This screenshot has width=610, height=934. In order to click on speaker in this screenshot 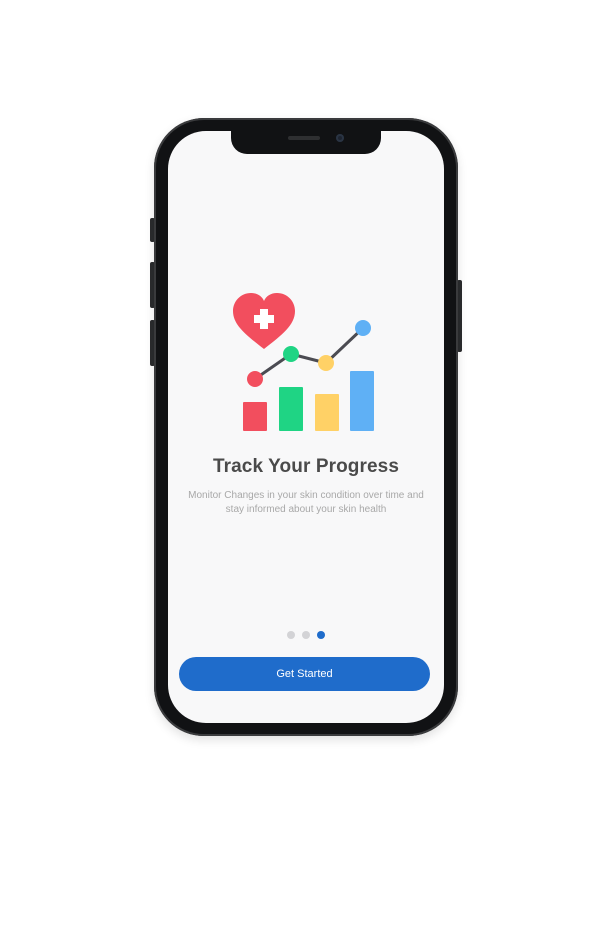, I will do `click(304, 138)`.